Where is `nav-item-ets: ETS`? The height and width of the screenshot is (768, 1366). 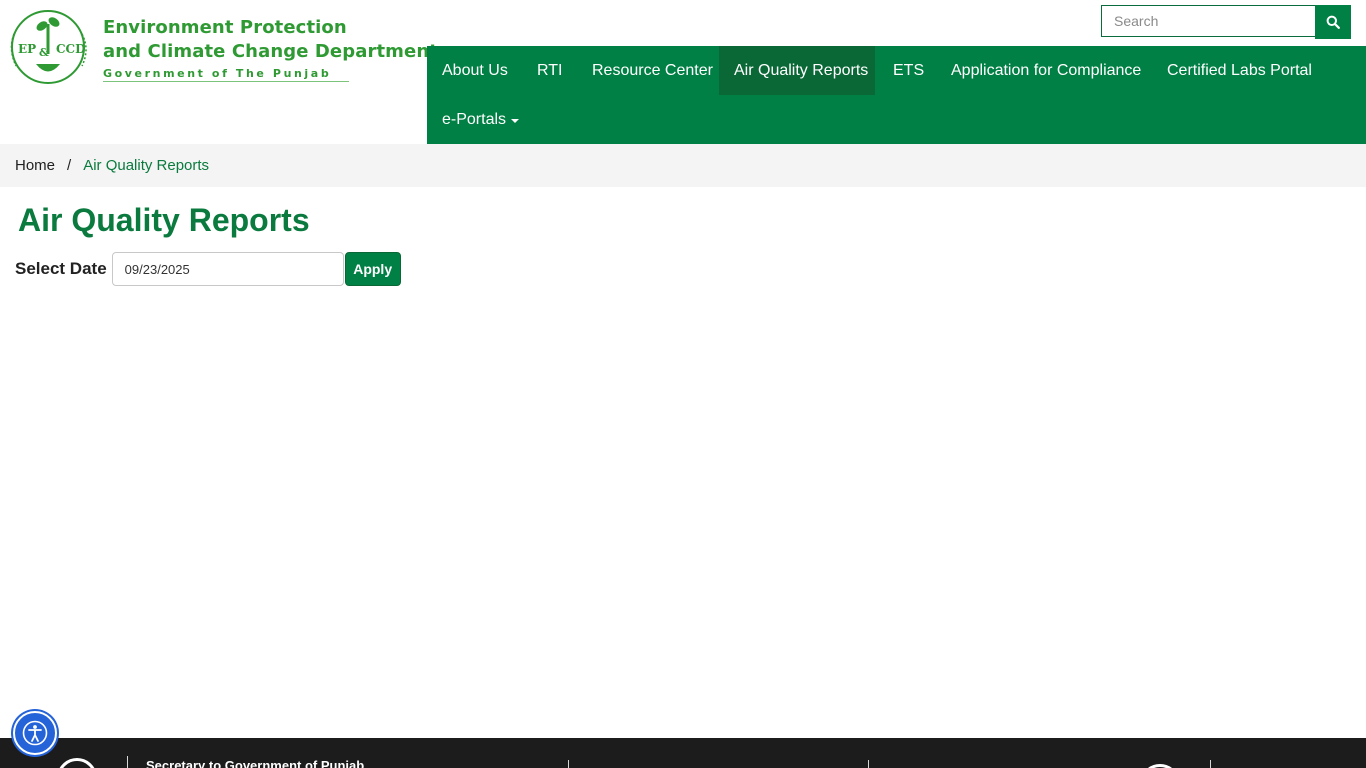 nav-item-ets: ETS is located at coordinates (908, 70).